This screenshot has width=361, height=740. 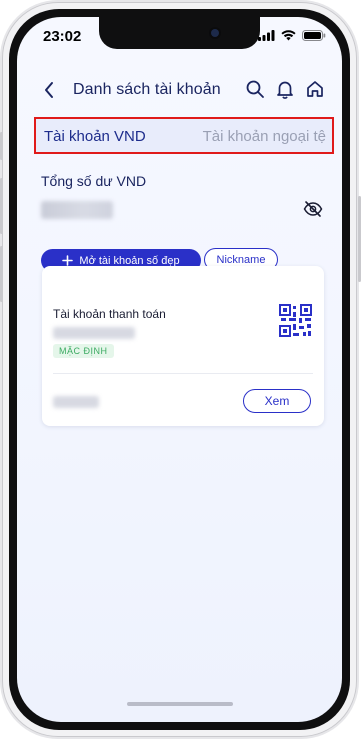 I want to click on open-account-label: Mở tài khoản số đẹp, so click(x=129, y=260).